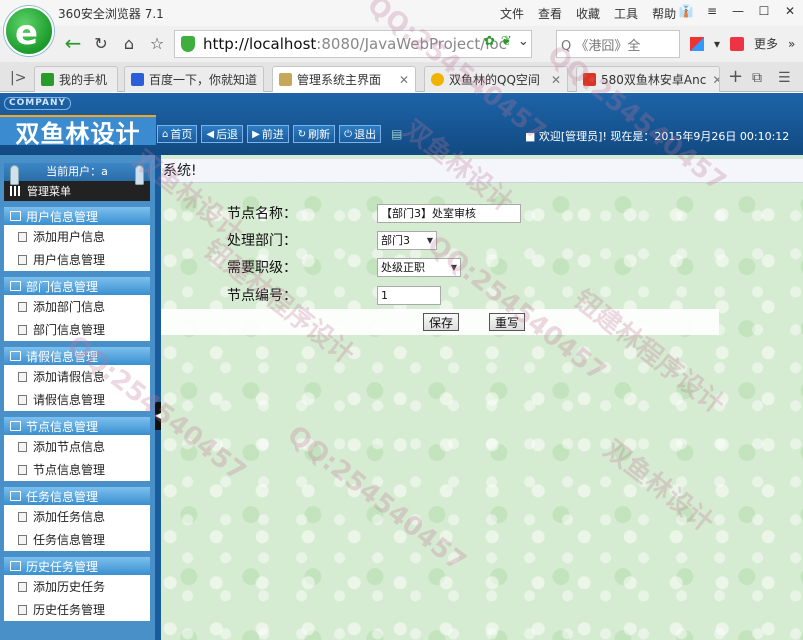 This screenshot has height=640, width=803. I want to click on tab-android: 580双鱼林安卓Anc ✕, so click(648, 79).